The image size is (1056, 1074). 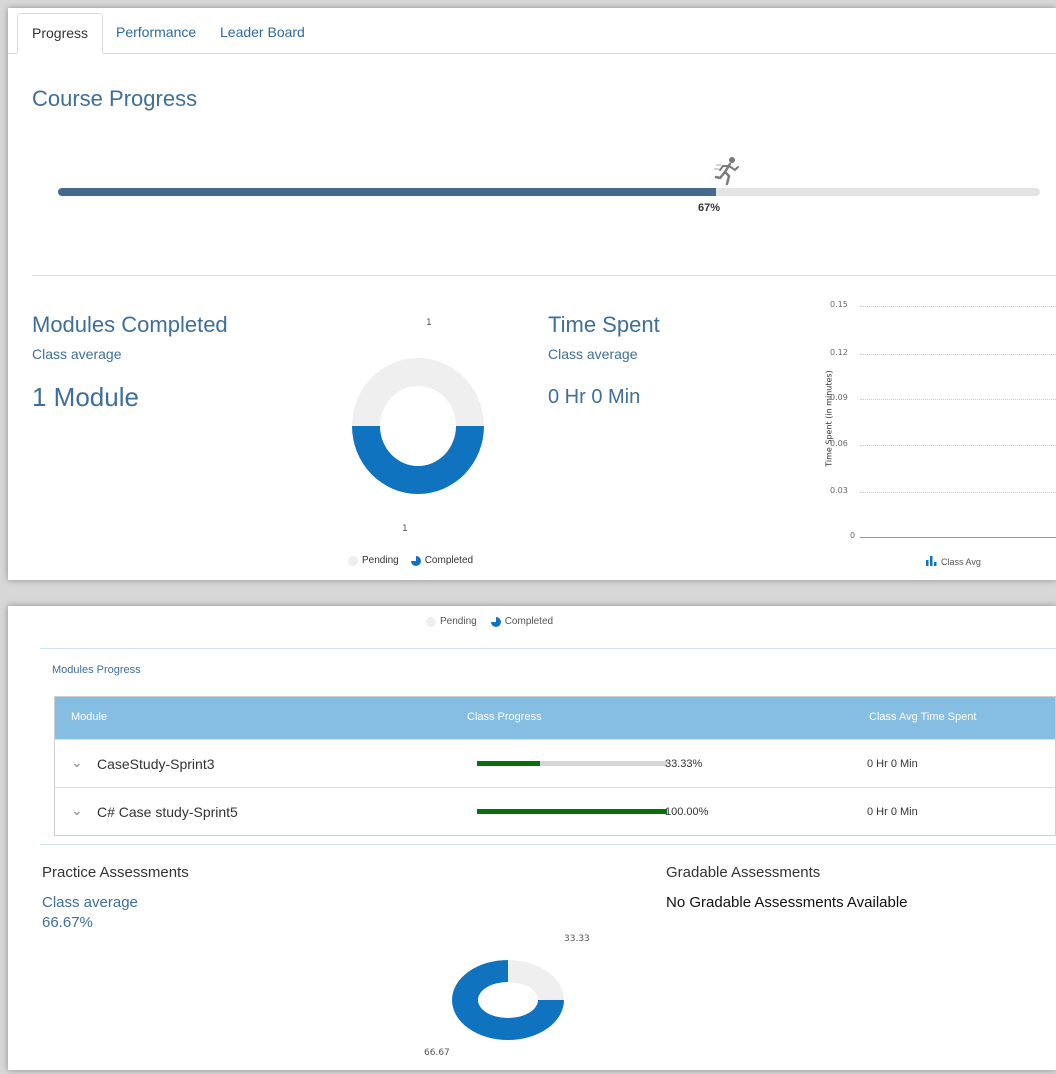 I want to click on practice-pending-slice, so click(x=536, y=980).